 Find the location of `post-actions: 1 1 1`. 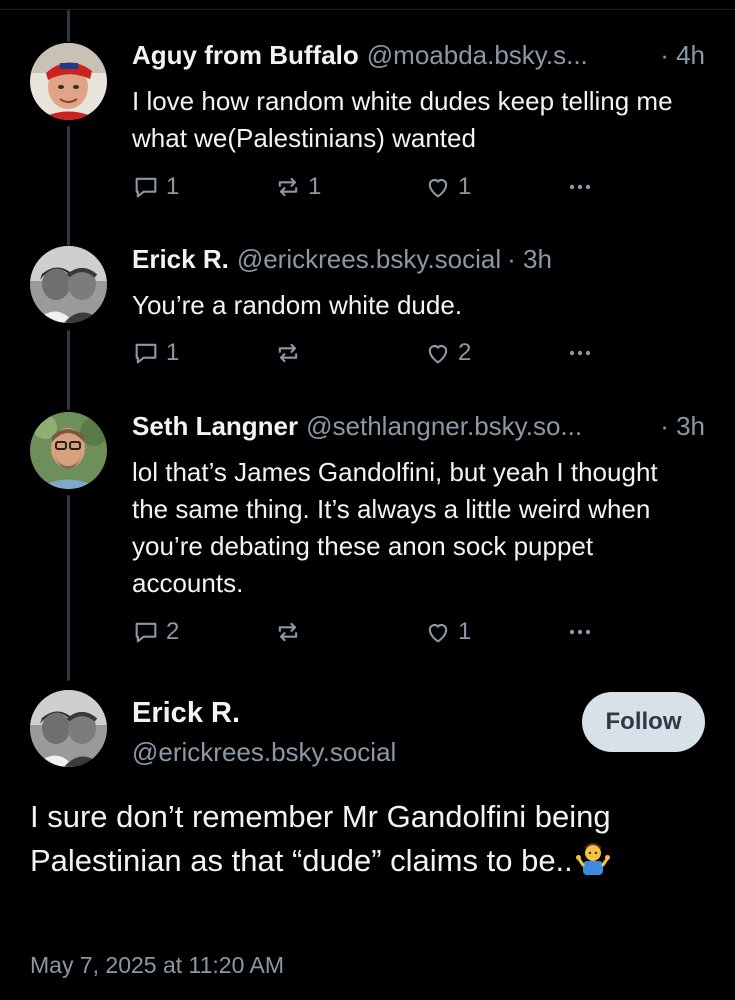

post-actions: 1 1 1 is located at coordinates (372, 187).